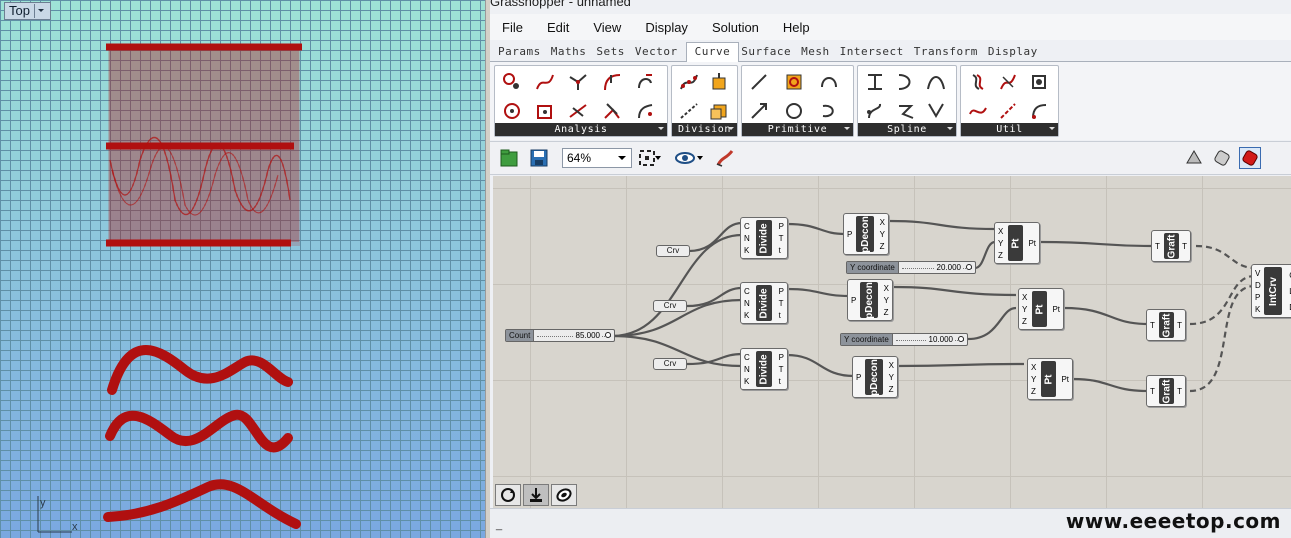 The width and height of the screenshot is (1291, 538). I want to click on graft-component-2: T Graft T, so click(1166, 325).